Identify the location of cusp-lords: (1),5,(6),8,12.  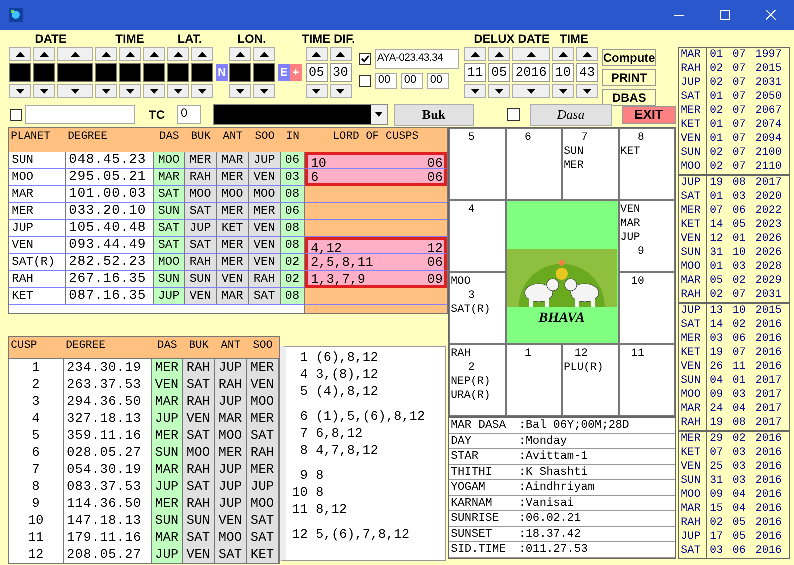
(371, 416).